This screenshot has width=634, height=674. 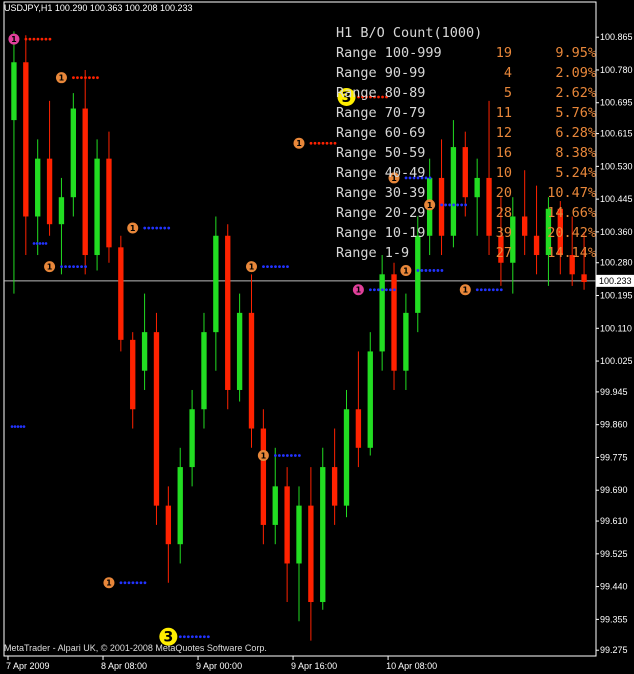 I want to click on stats-row: Range 80-89 5 2.62%, so click(x=466, y=93).